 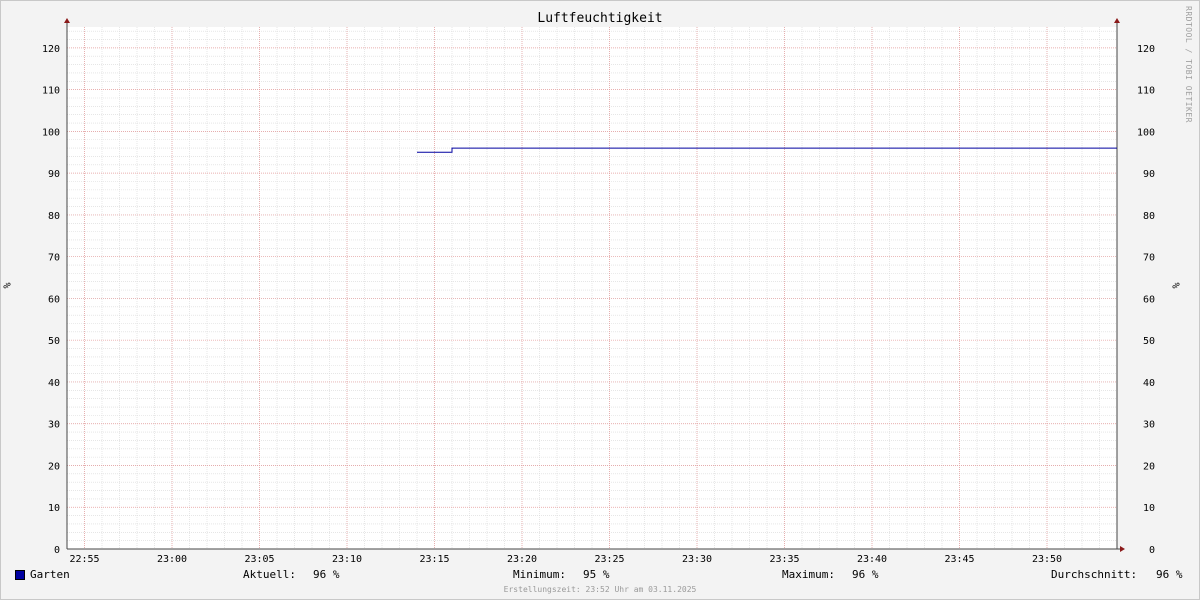 What do you see at coordinates (865, 574) in the screenshot?
I see `legend-maximum-value: 96 %` at bounding box center [865, 574].